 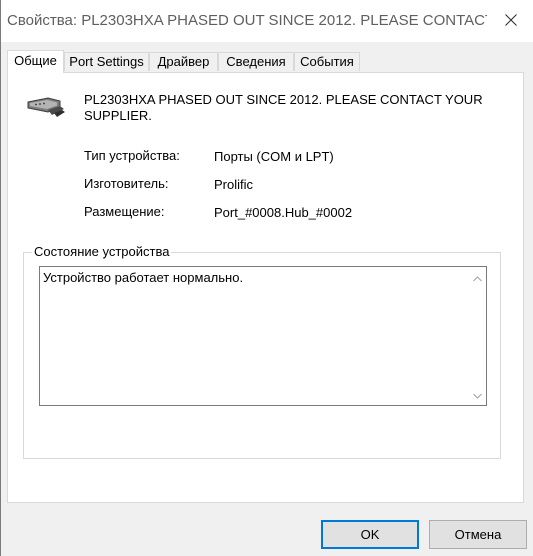 I want to click on device-type-value: Порты (COM и LPT), so click(x=274, y=156).